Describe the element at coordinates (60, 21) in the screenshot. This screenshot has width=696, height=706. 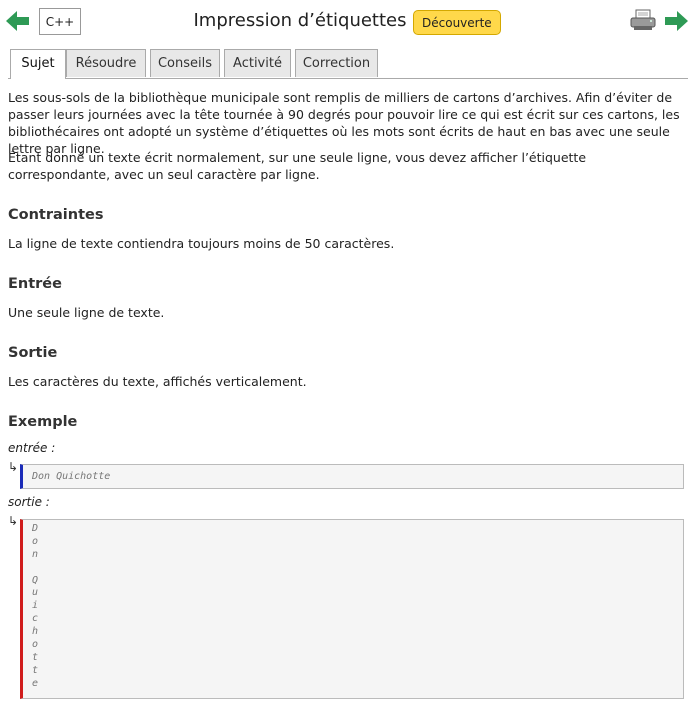
I see `language-button: C++` at that location.